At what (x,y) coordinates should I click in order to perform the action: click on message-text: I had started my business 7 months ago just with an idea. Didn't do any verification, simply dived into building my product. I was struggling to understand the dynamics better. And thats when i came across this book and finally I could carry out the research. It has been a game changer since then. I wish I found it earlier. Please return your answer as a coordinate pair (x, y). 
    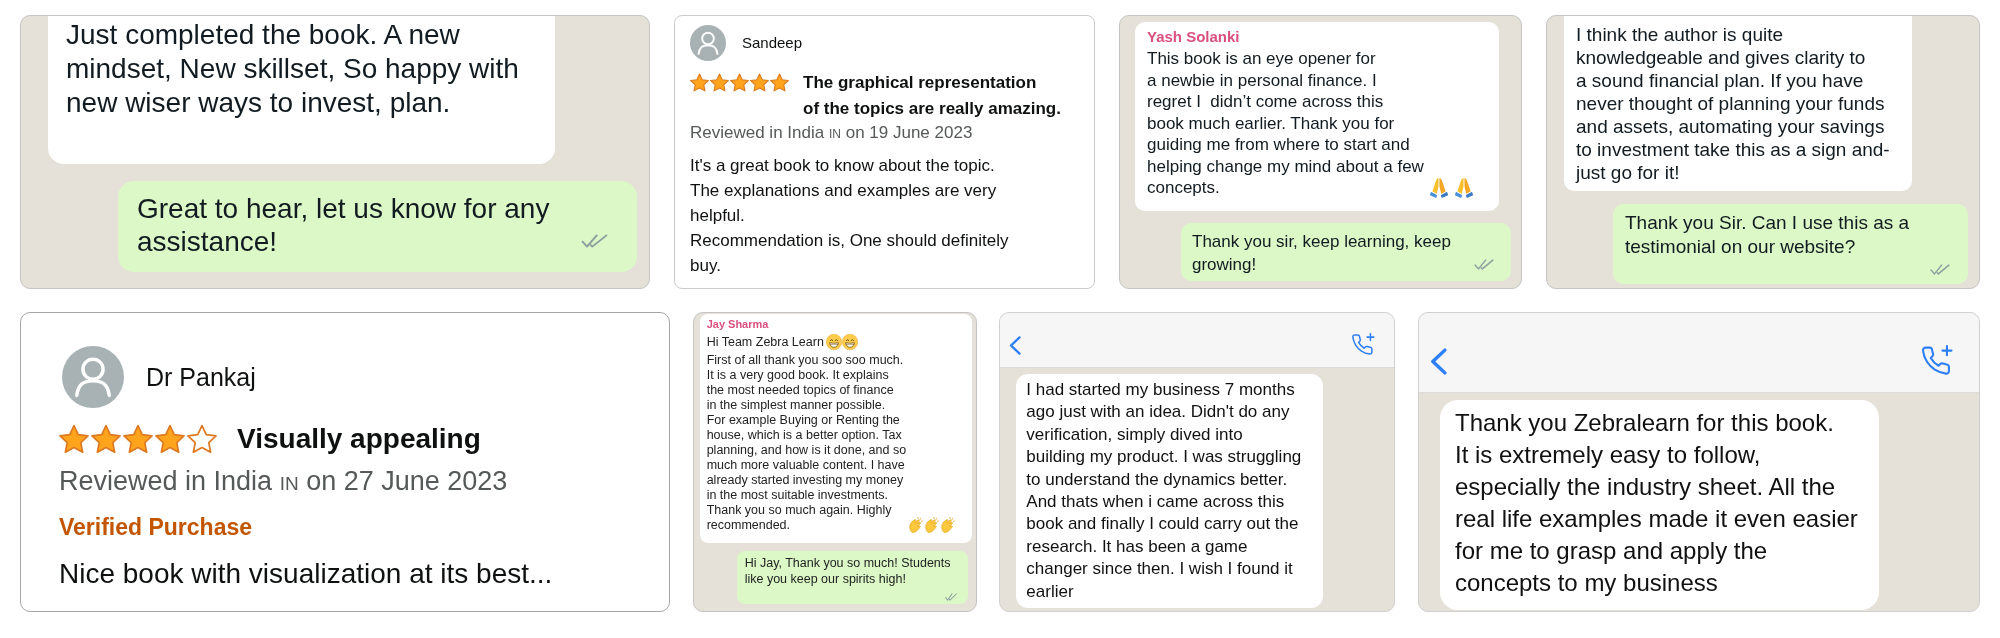
    Looking at the image, I should click on (1164, 491).